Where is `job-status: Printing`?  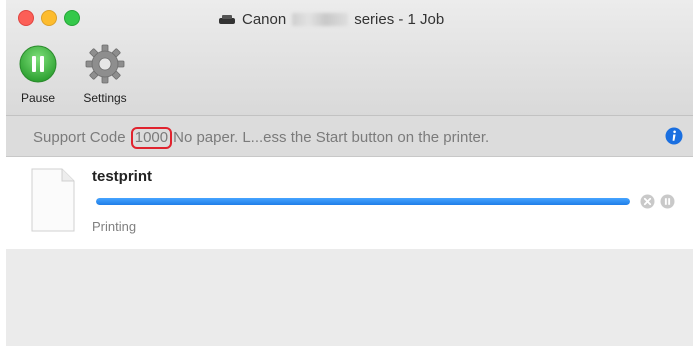 job-status: Printing is located at coordinates (114, 226).